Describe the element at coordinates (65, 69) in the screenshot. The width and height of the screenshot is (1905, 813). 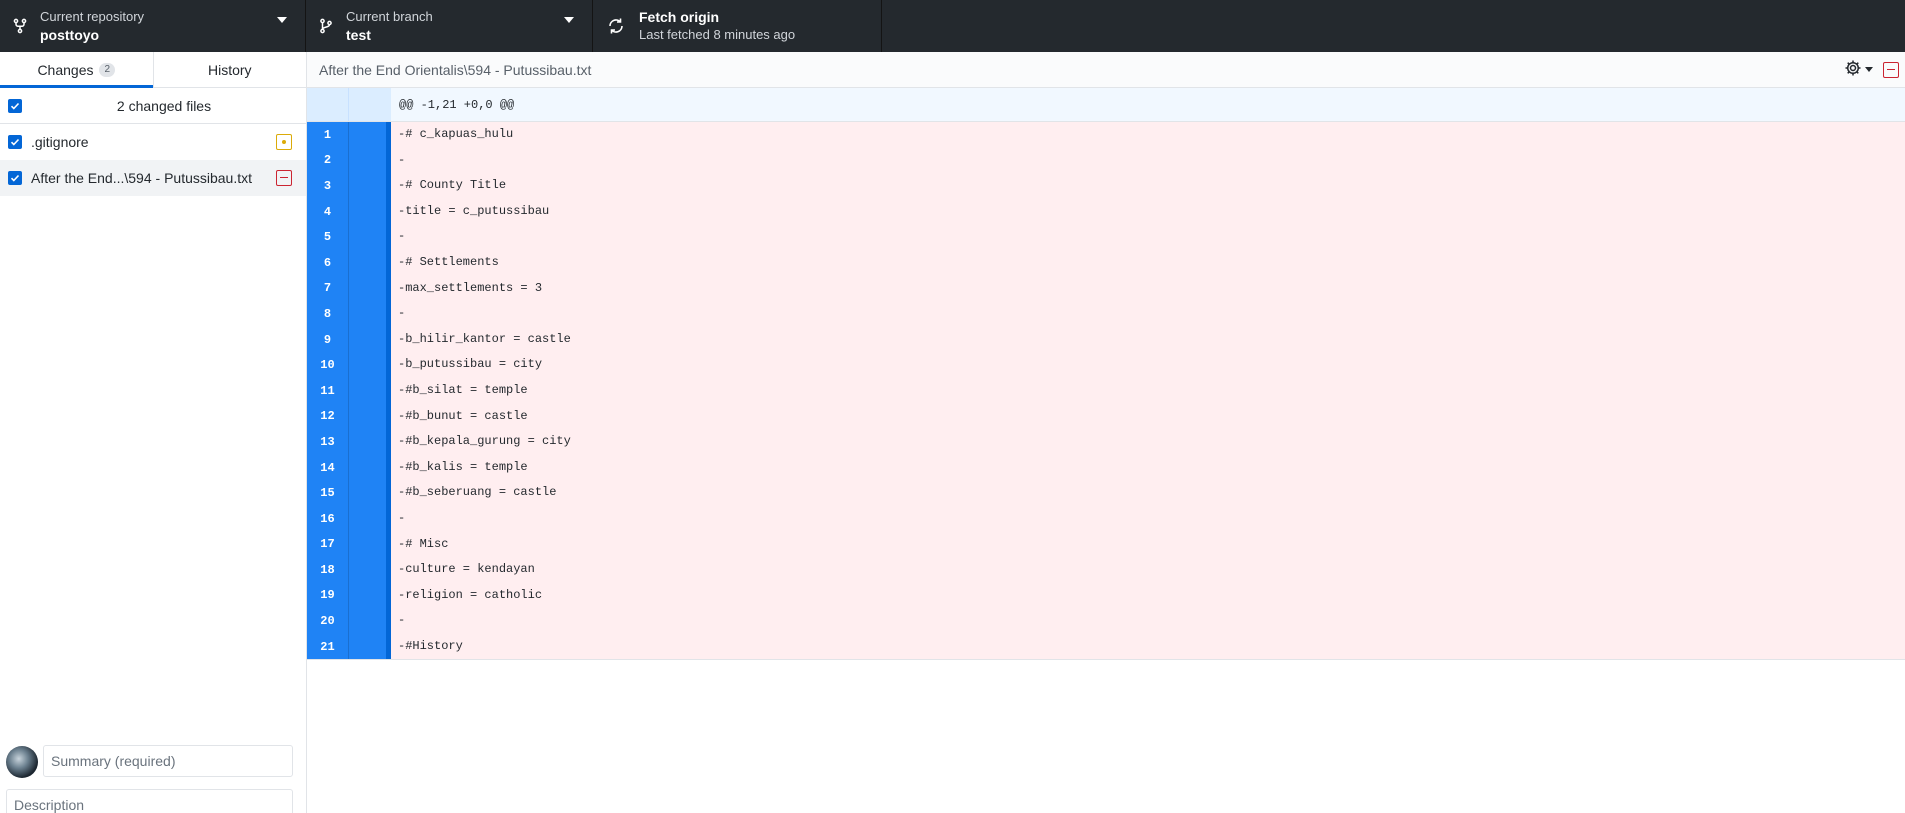
I see `tab-changes-label: Changes` at that location.